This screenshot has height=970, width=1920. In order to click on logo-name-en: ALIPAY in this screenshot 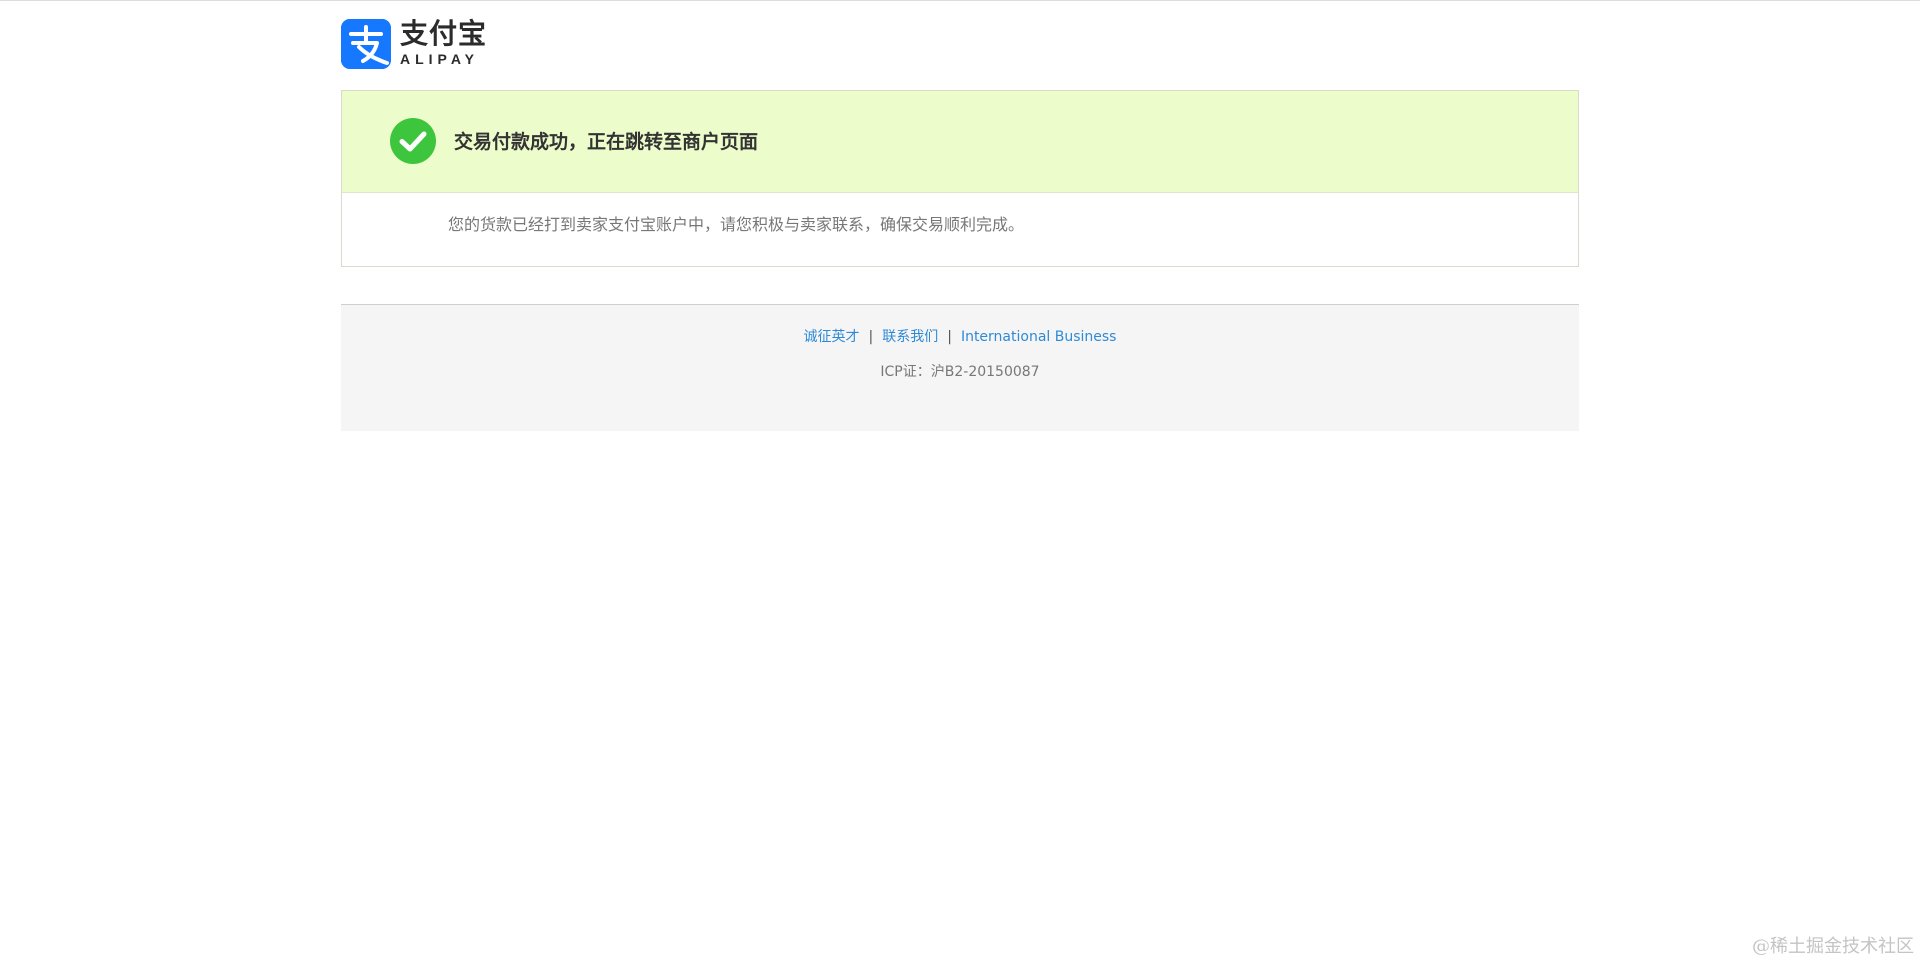, I will do `click(440, 59)`.